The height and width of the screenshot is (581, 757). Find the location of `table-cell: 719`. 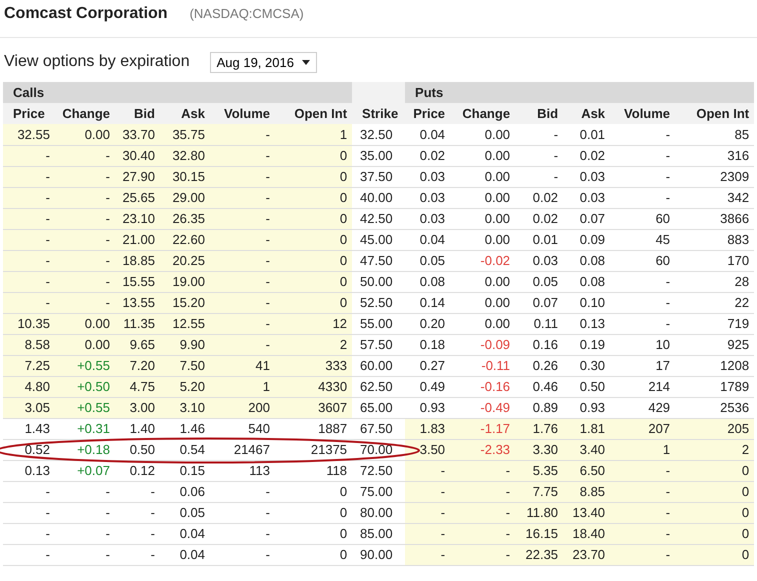

table-cell: 719 is located at coordinates (714, 323).